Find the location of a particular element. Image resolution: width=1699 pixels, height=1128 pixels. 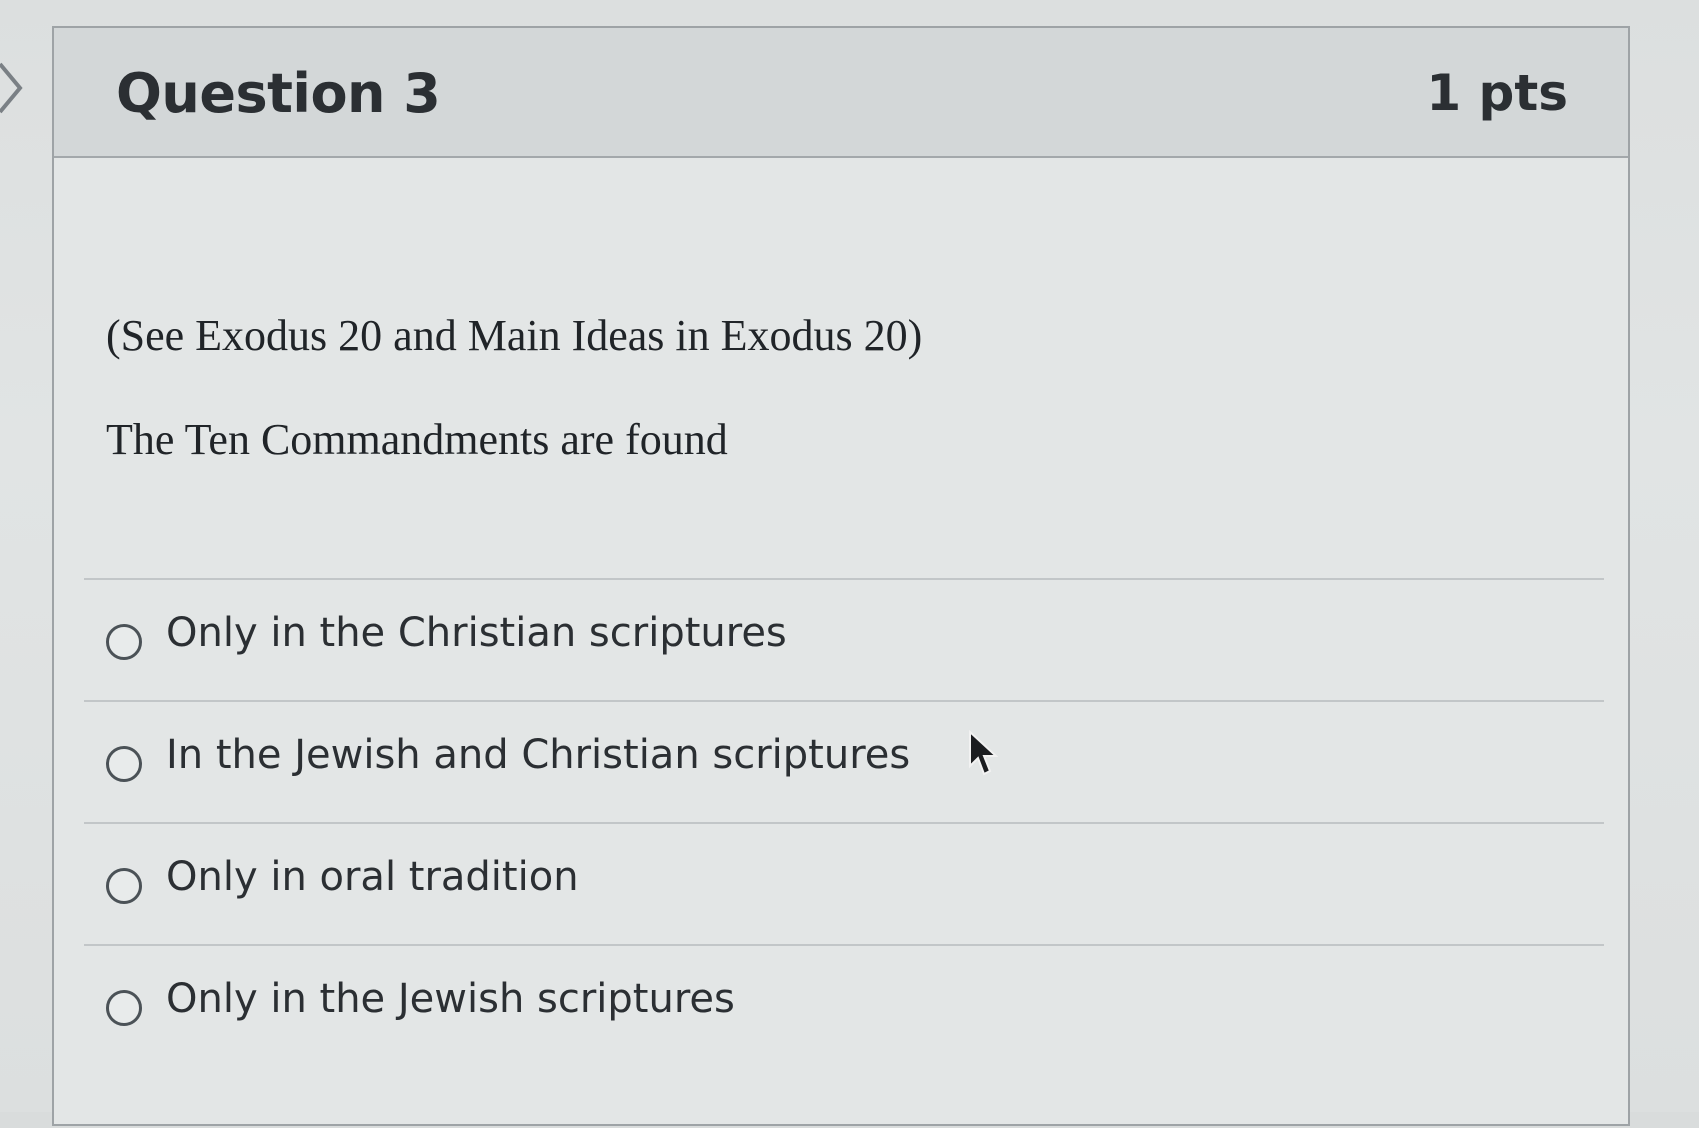

answer-option: In the Jewish and Christian scriptures is located at coordinates (844, 761).